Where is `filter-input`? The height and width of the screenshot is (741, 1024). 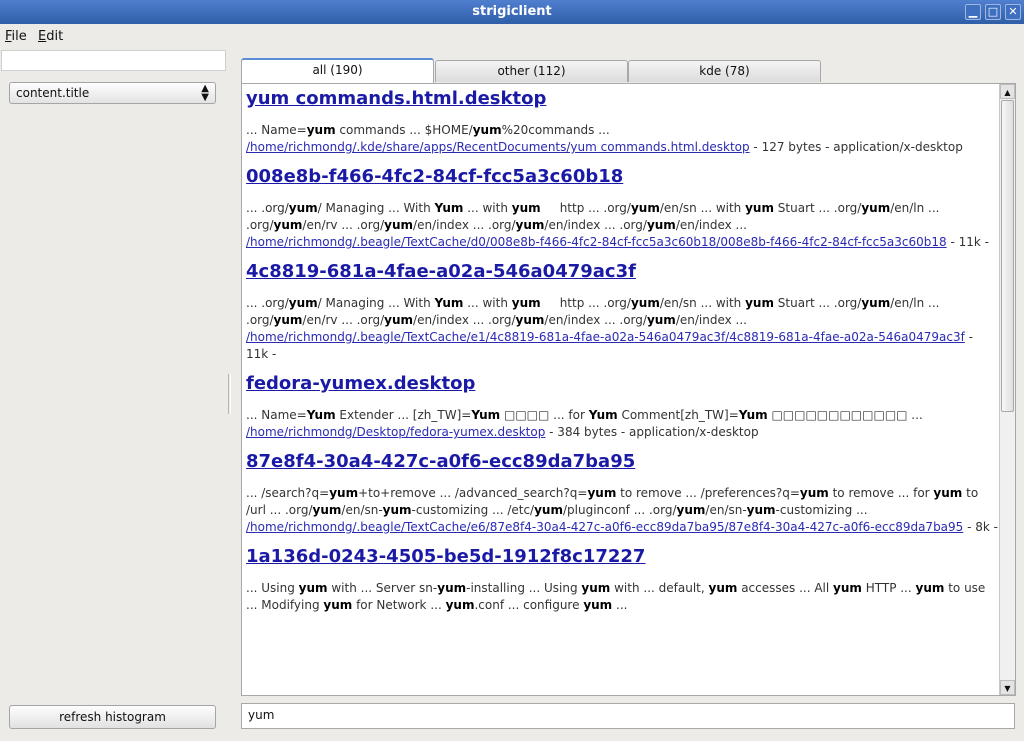 filter-input is located at coordinates (113, 60).